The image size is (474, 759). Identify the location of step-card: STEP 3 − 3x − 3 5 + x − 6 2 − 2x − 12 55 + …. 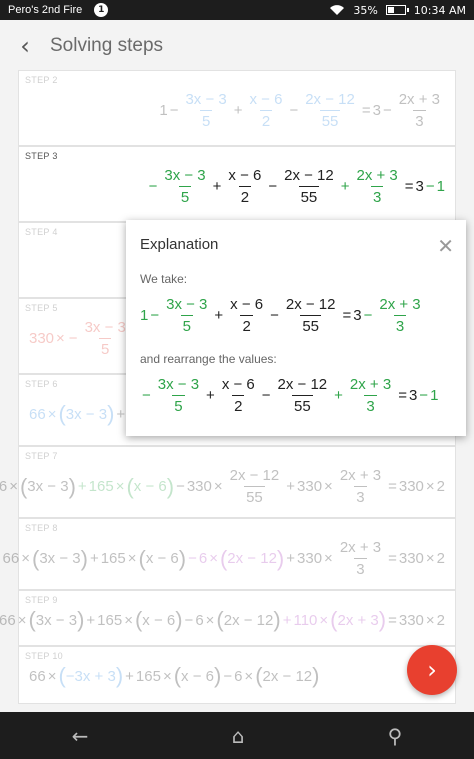
(237, 184).